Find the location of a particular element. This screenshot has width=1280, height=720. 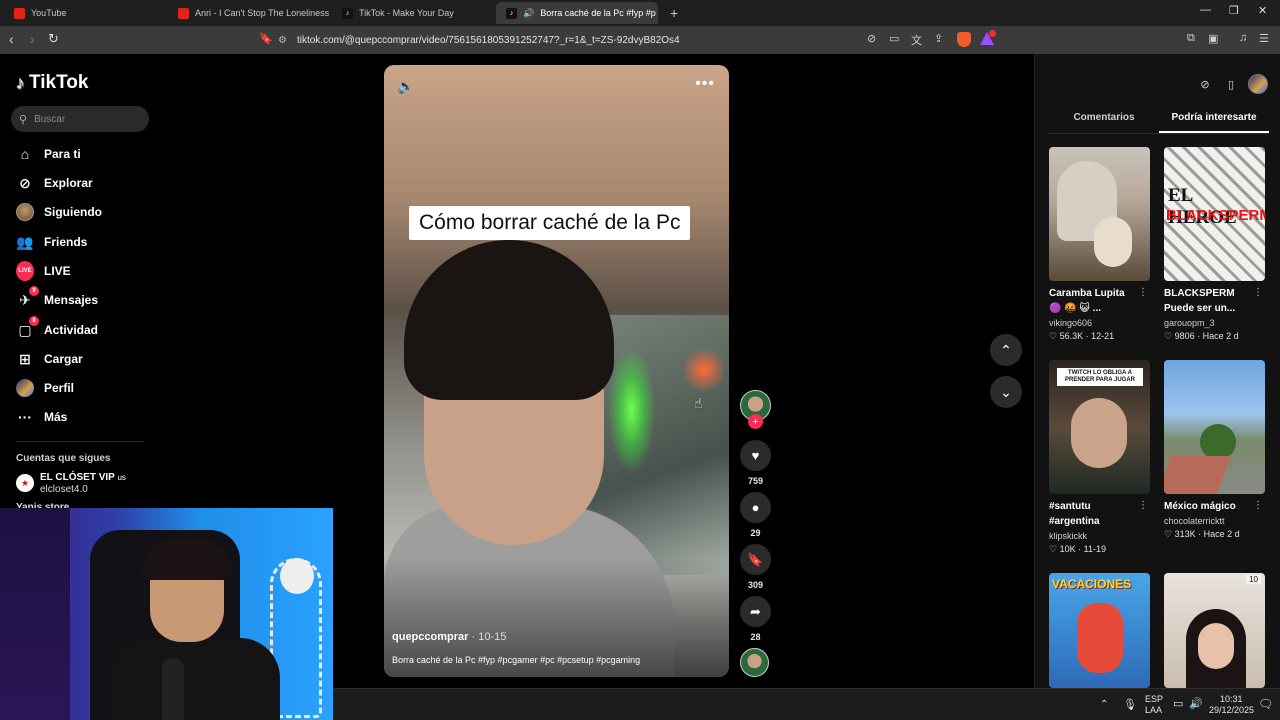

sidebar-item-mensajes: ✈ 9 Mensajes is located at coordinates (57, 299).